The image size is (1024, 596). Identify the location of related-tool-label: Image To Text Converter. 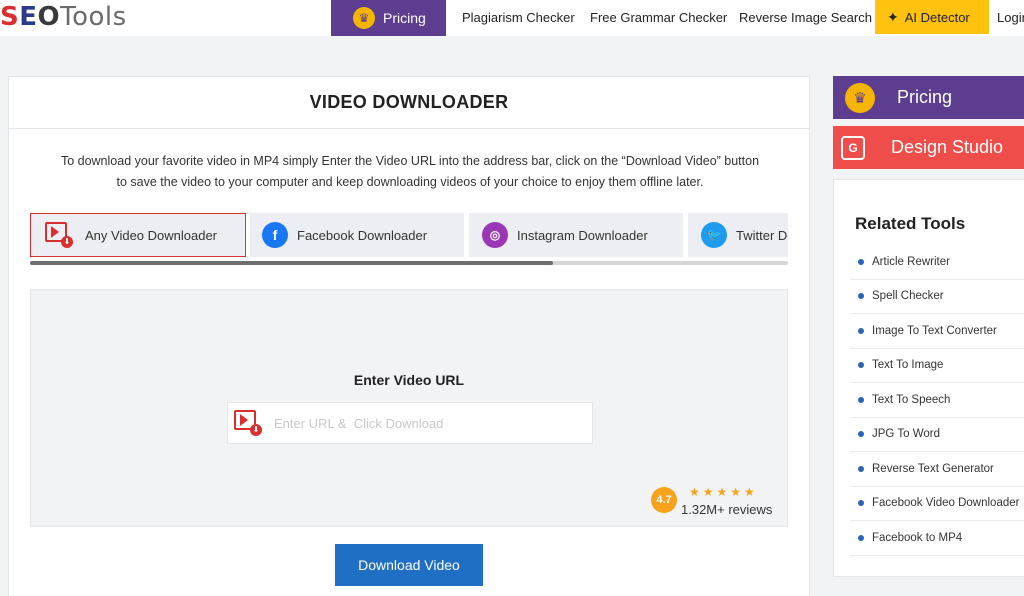
(934, 330).